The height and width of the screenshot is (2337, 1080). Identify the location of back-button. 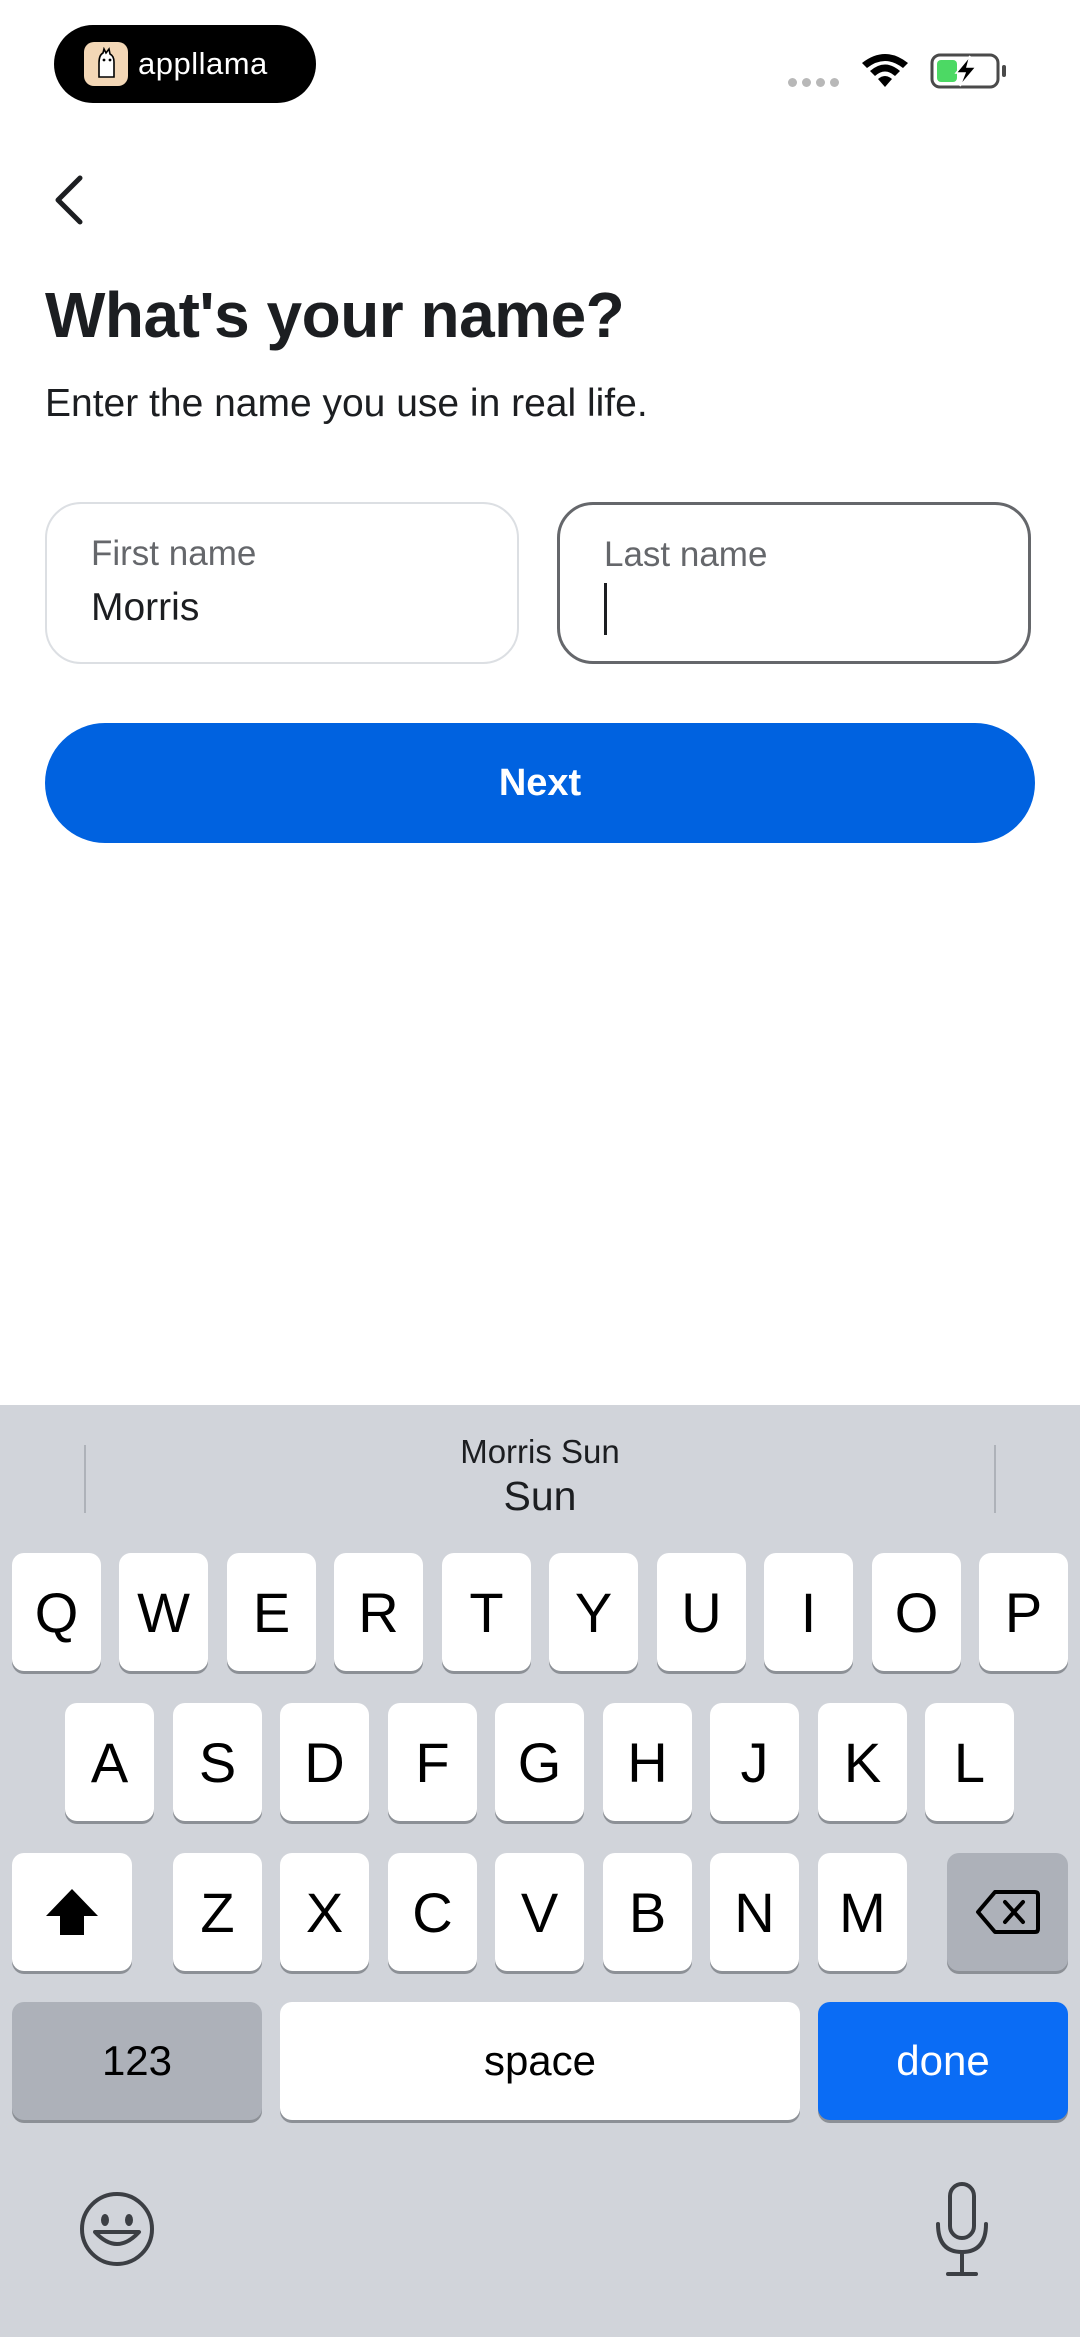
(68, 200).